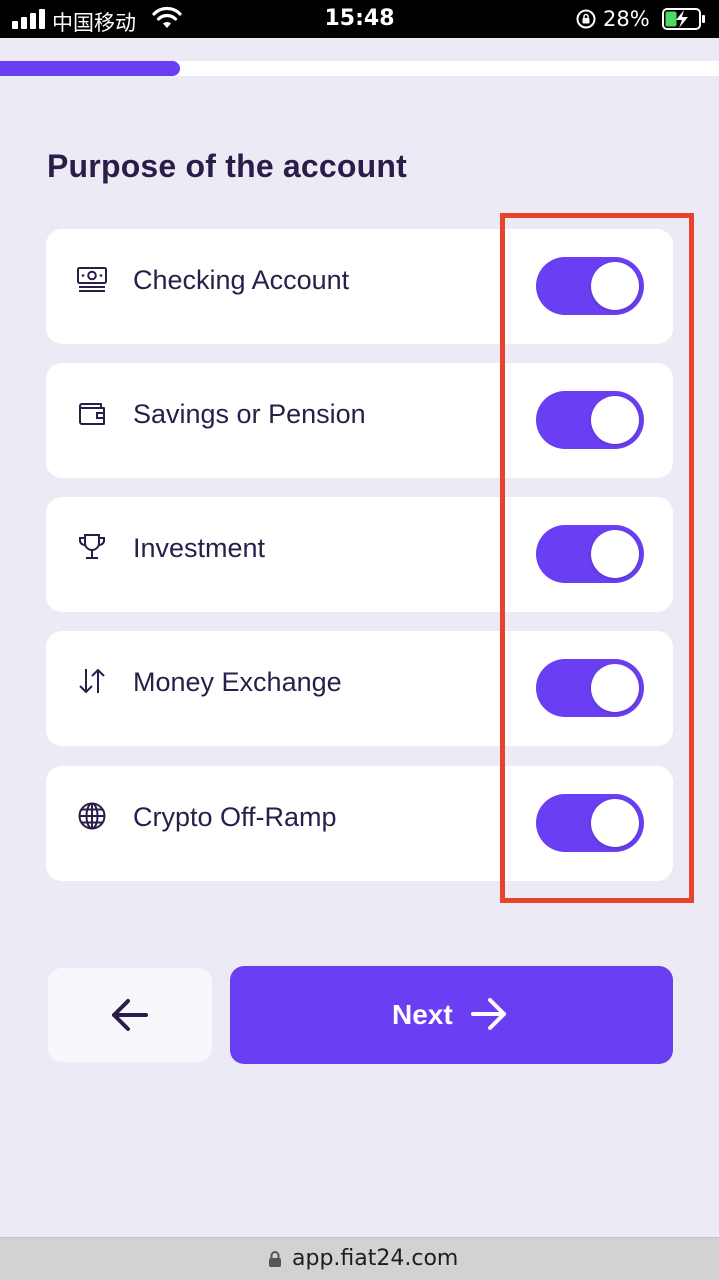  What do you see at coordinates (237, 682) in the screenshot?
I see `option-label: Money Exchange` at bounding box center [237, 682].